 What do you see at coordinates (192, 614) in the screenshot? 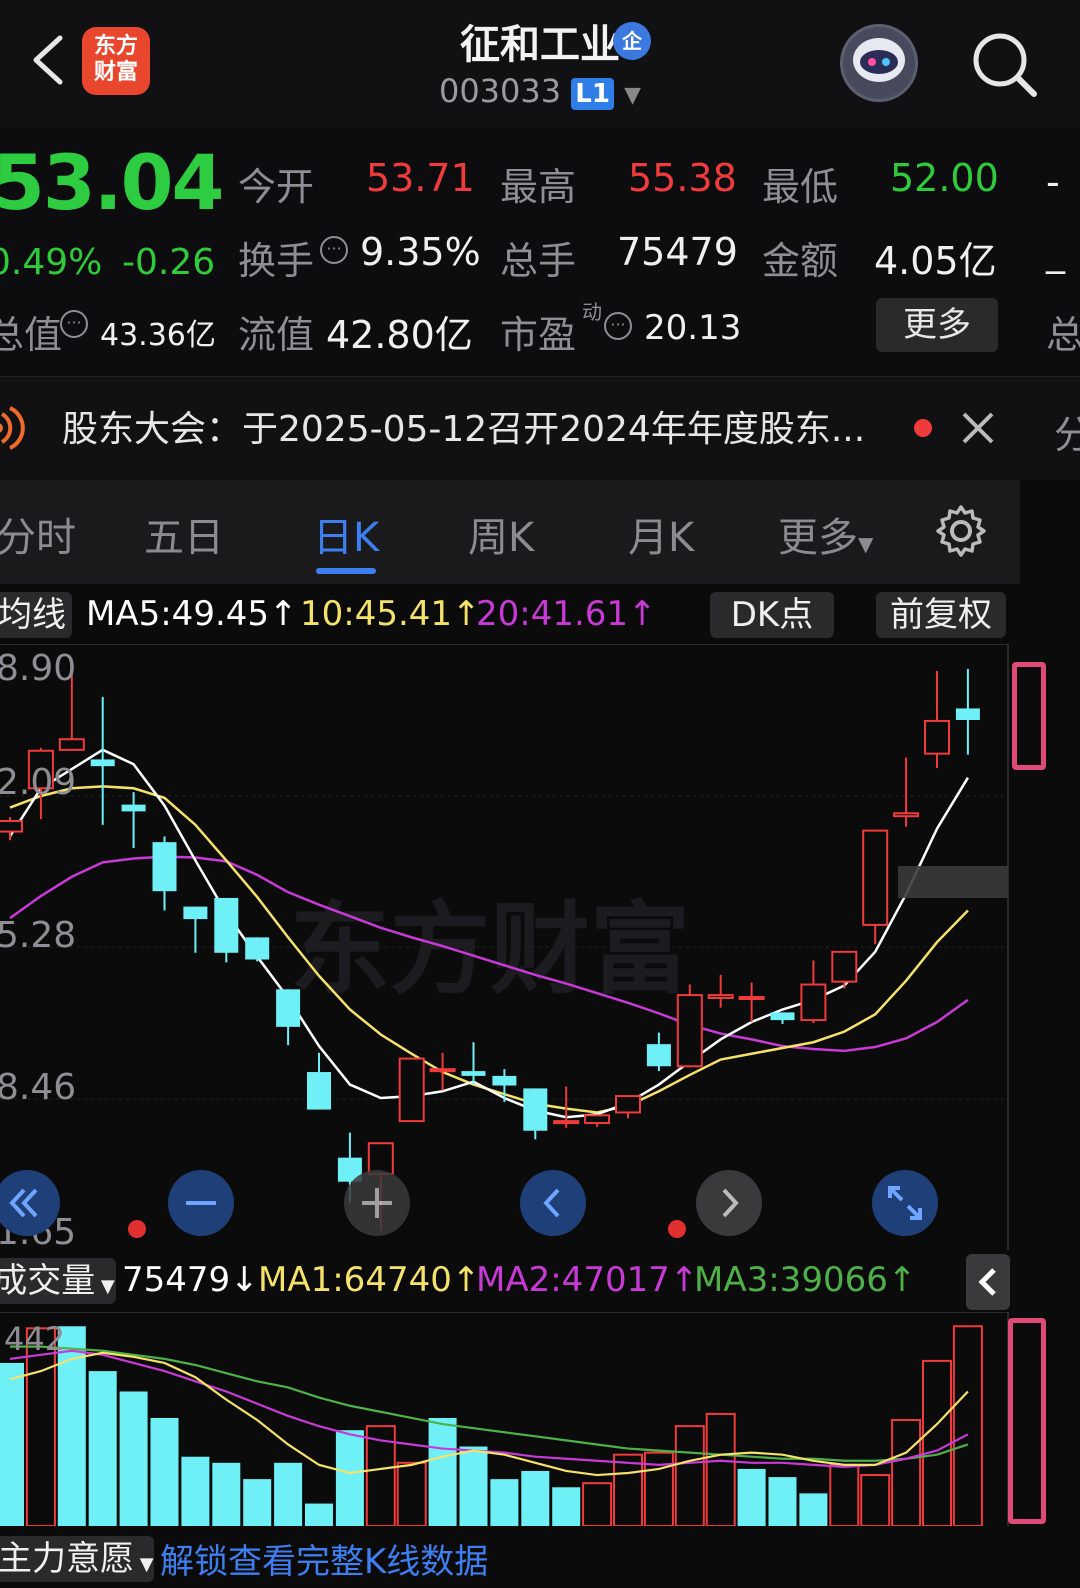
I see `ma5-value: MA5:49.45↑` at bounding box center [192, 614].